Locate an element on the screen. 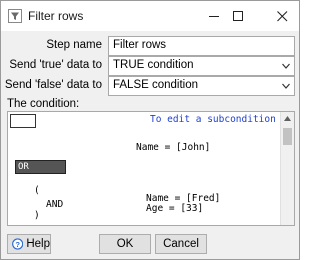 The height and width of the screenshot is (260, 320). step-name-input: Filter rows is located at coordinates (201, 46).